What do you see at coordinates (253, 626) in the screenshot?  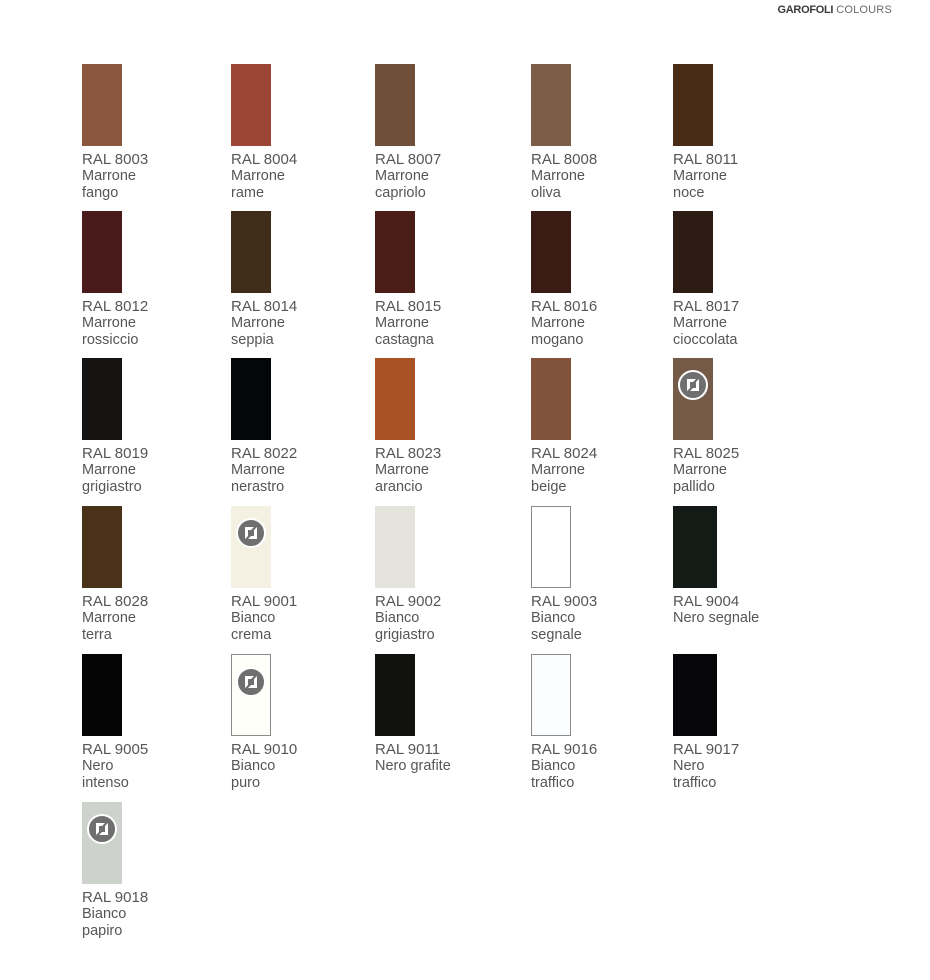 I see `colour-name: Bianco crema` at bounding box center [253, 626].